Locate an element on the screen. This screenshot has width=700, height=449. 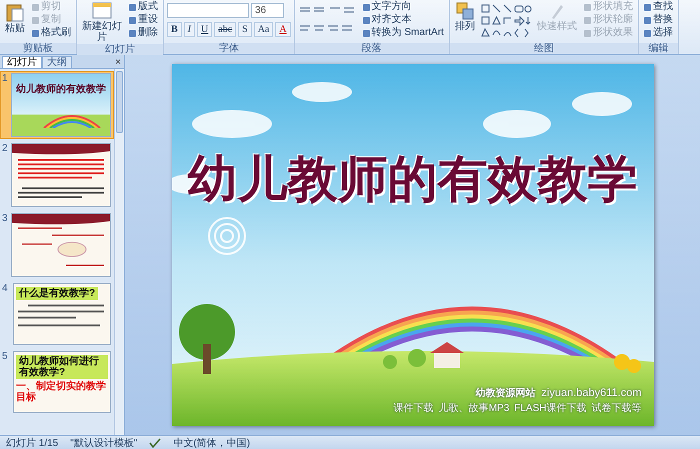
site-link-text: 试卷下载等 is located at coordinates (617, 408).